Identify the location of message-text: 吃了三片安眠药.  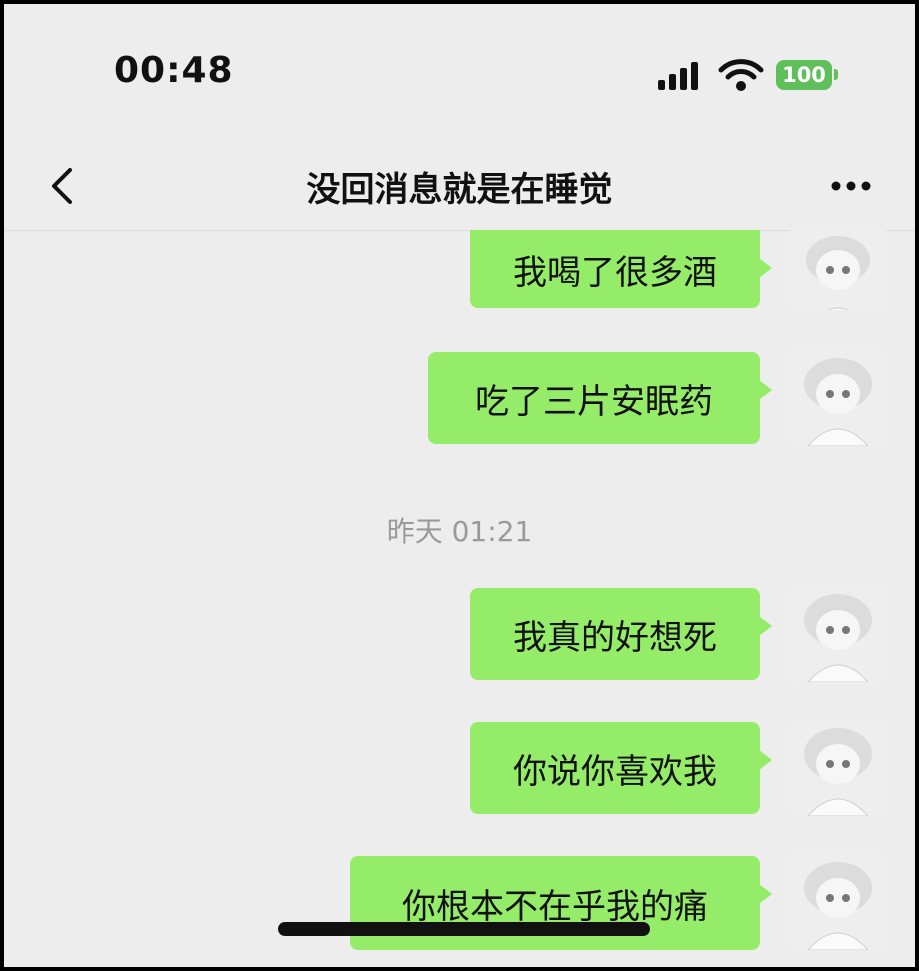
(594, 401).